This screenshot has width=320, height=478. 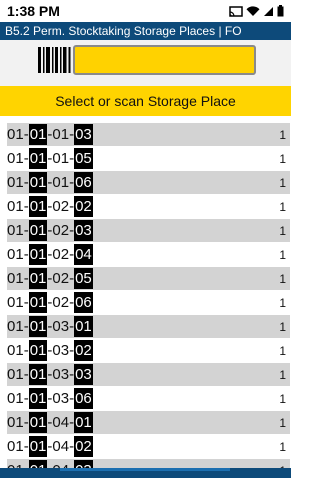 I want to click on status-time: 1:38 PM, so click(x=33, y=11).